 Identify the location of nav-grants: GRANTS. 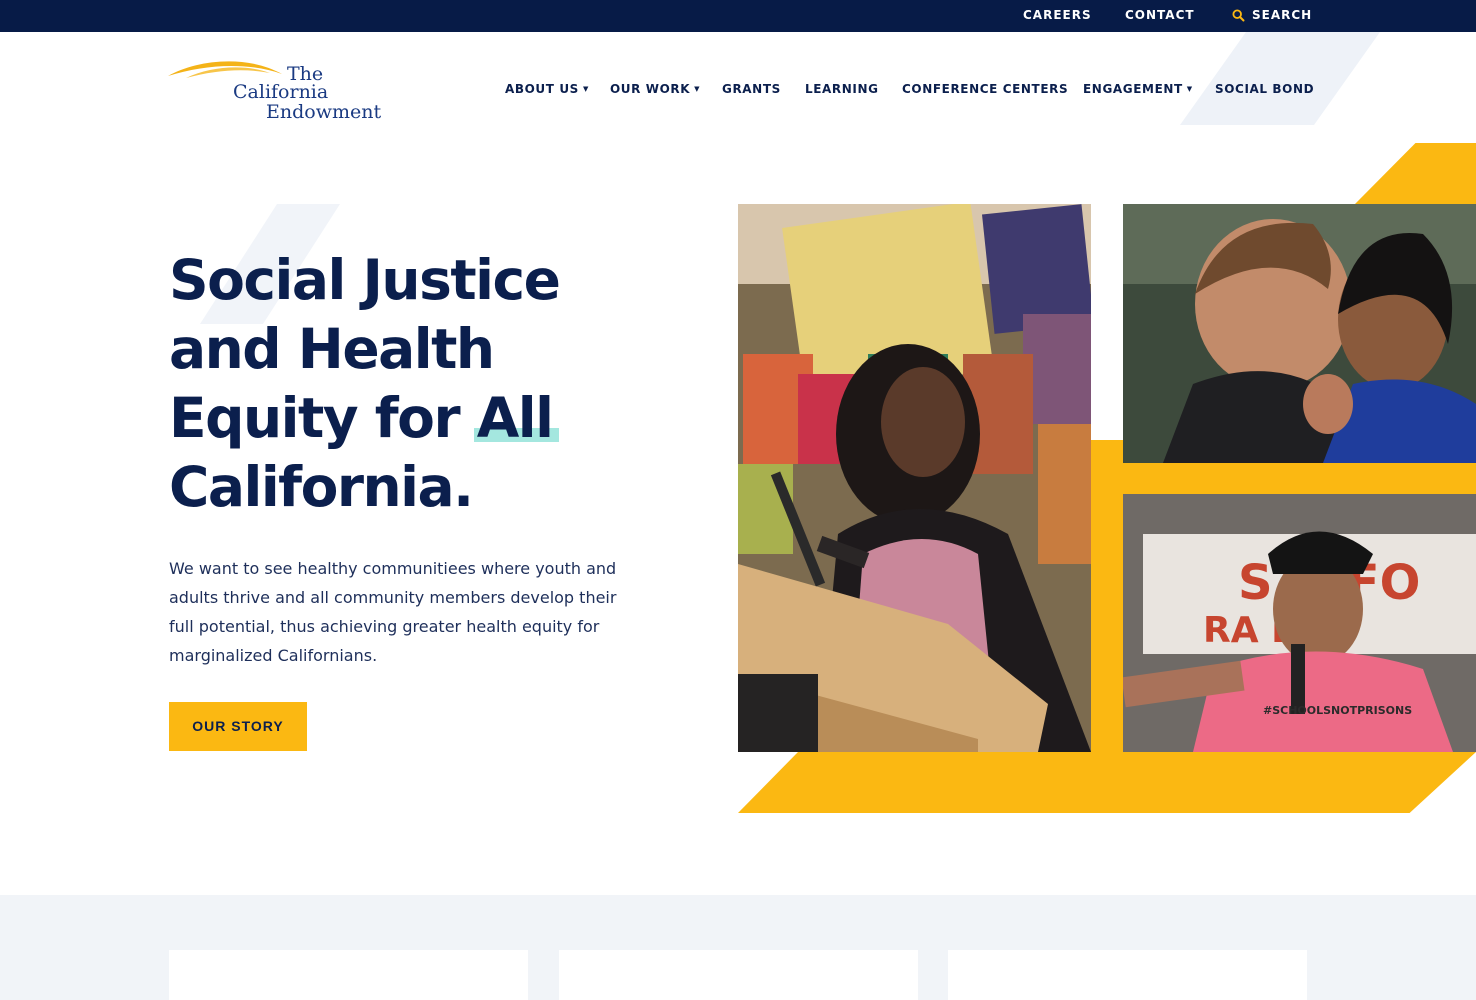
(751, 90).